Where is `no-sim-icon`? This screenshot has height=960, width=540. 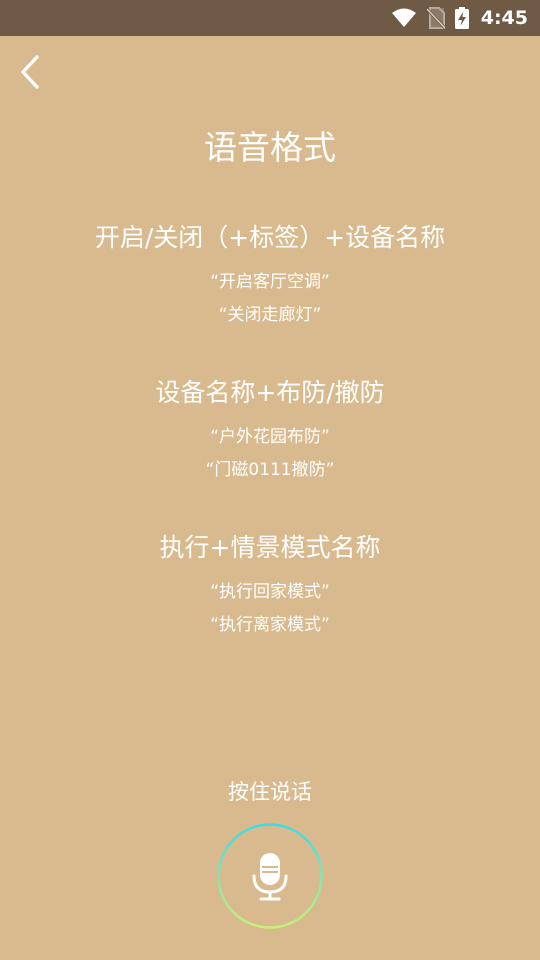
no-sim-icon is located at coordinates (435, 18).